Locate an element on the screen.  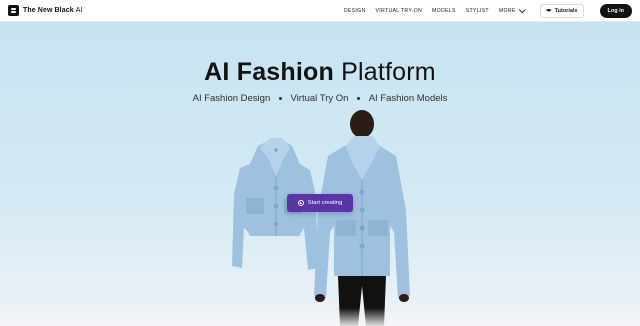
start-creating-button: Start creating is located at coordinates (320, 203).